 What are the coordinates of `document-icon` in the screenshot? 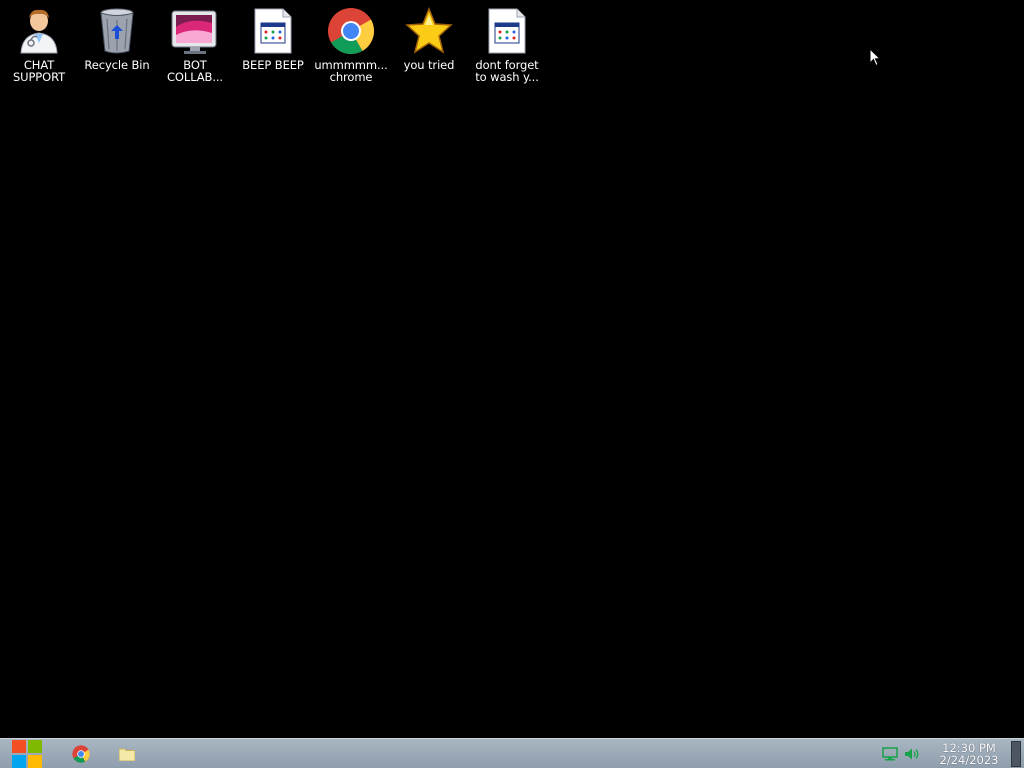 It's located at (507, 31).